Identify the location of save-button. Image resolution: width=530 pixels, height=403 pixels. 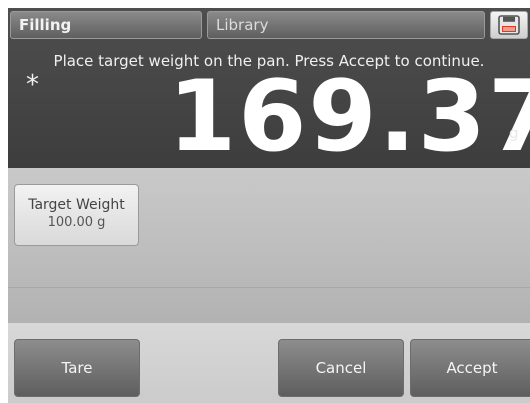
(509, 25).